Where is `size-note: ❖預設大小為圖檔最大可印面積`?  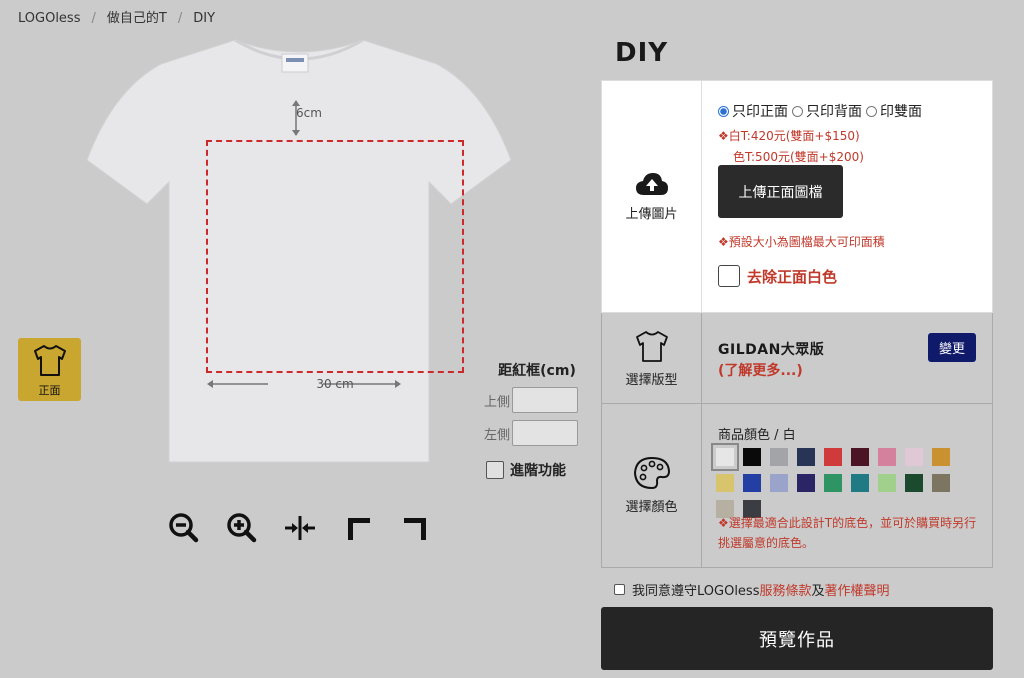
size-note: ❖預設大小為圖檔最大可印面積 is located at coordinates (801, 242).